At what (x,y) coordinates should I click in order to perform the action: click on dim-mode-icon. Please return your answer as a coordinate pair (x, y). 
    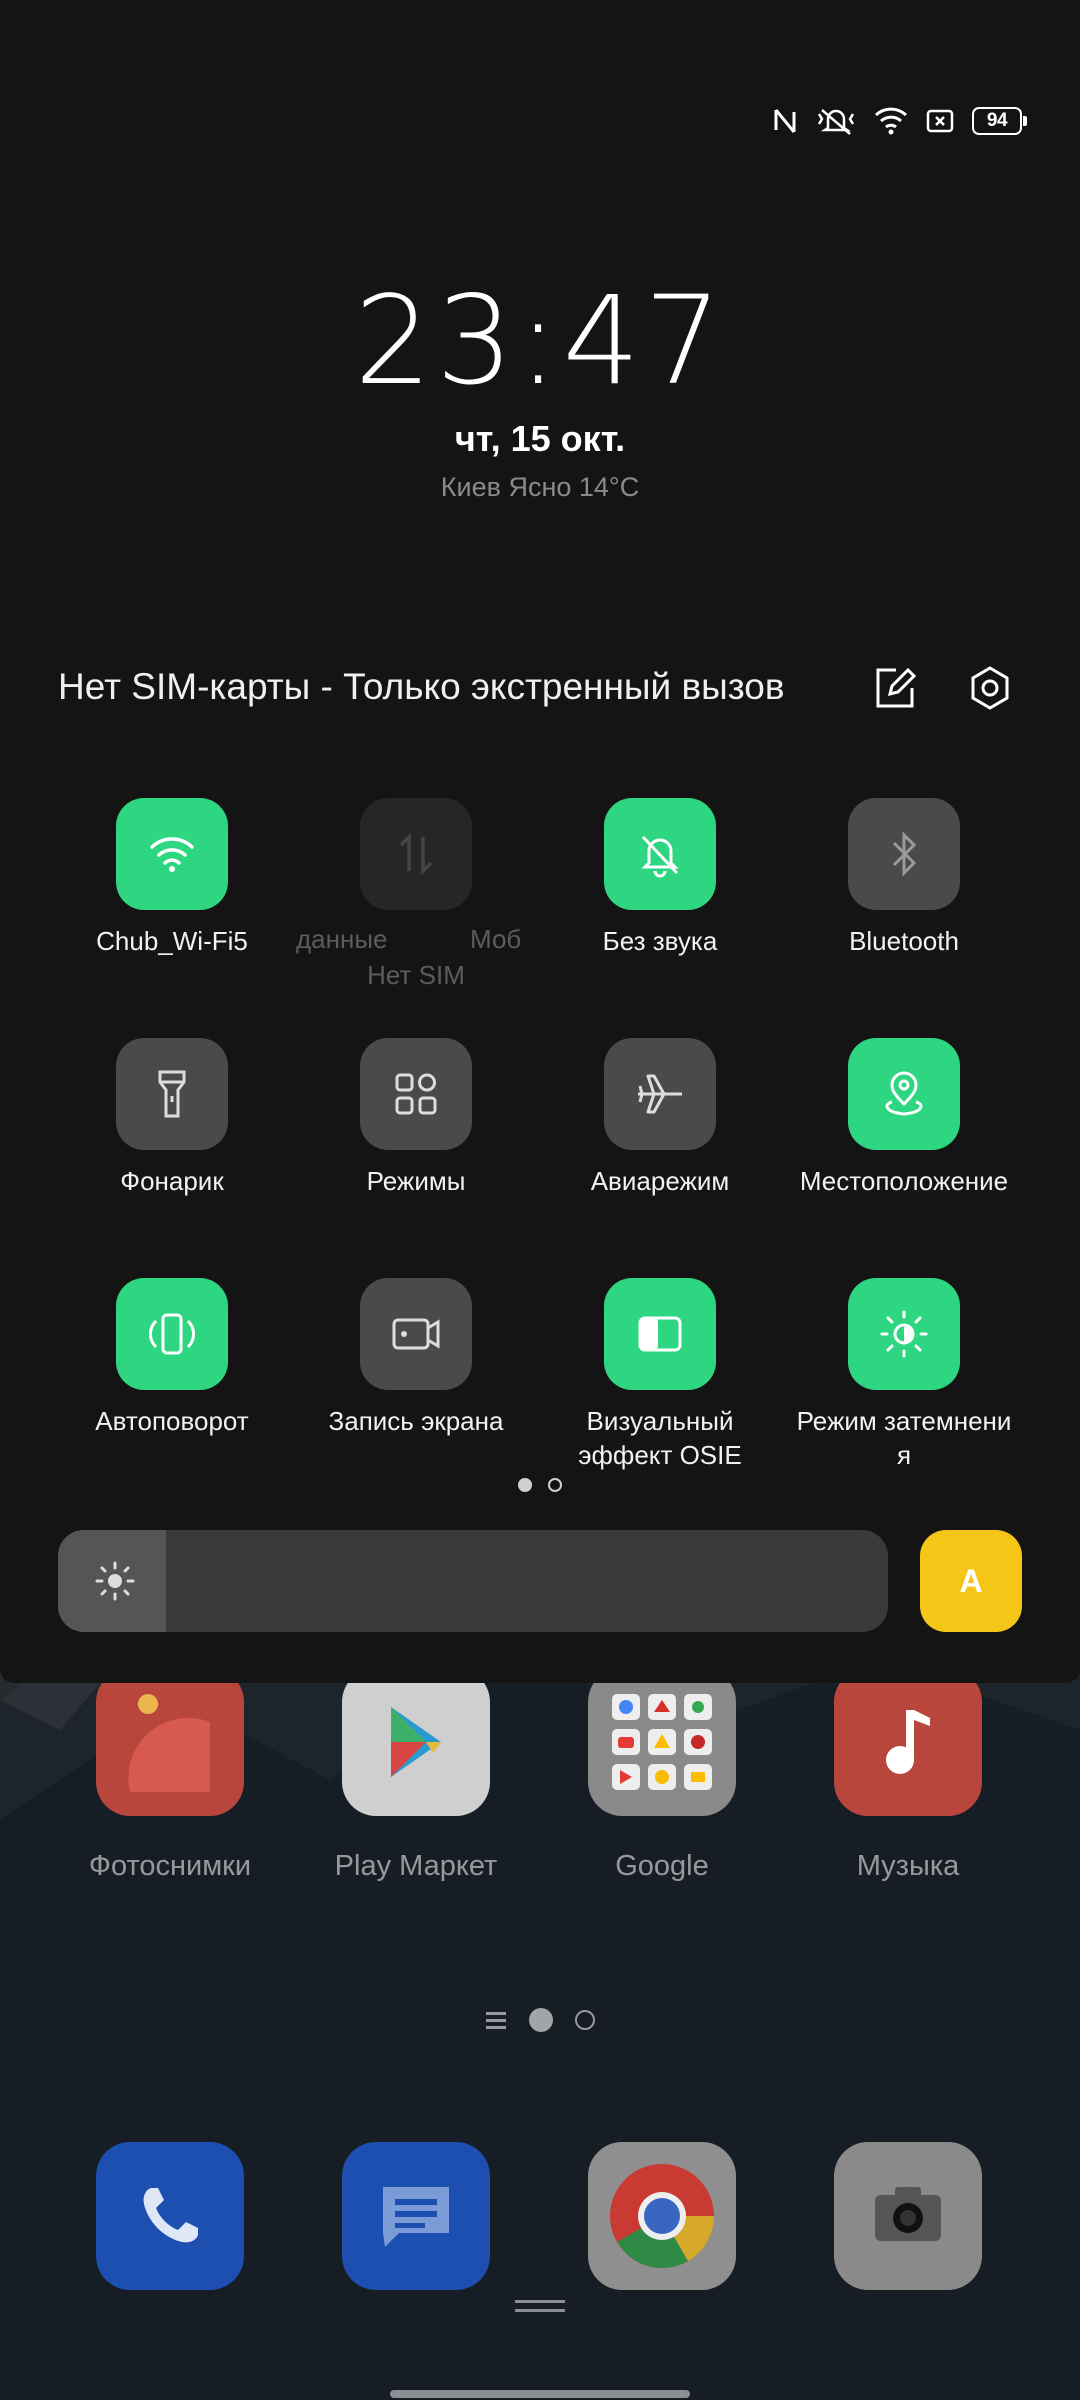
    Looking at the image, I should click on (904, 1334).